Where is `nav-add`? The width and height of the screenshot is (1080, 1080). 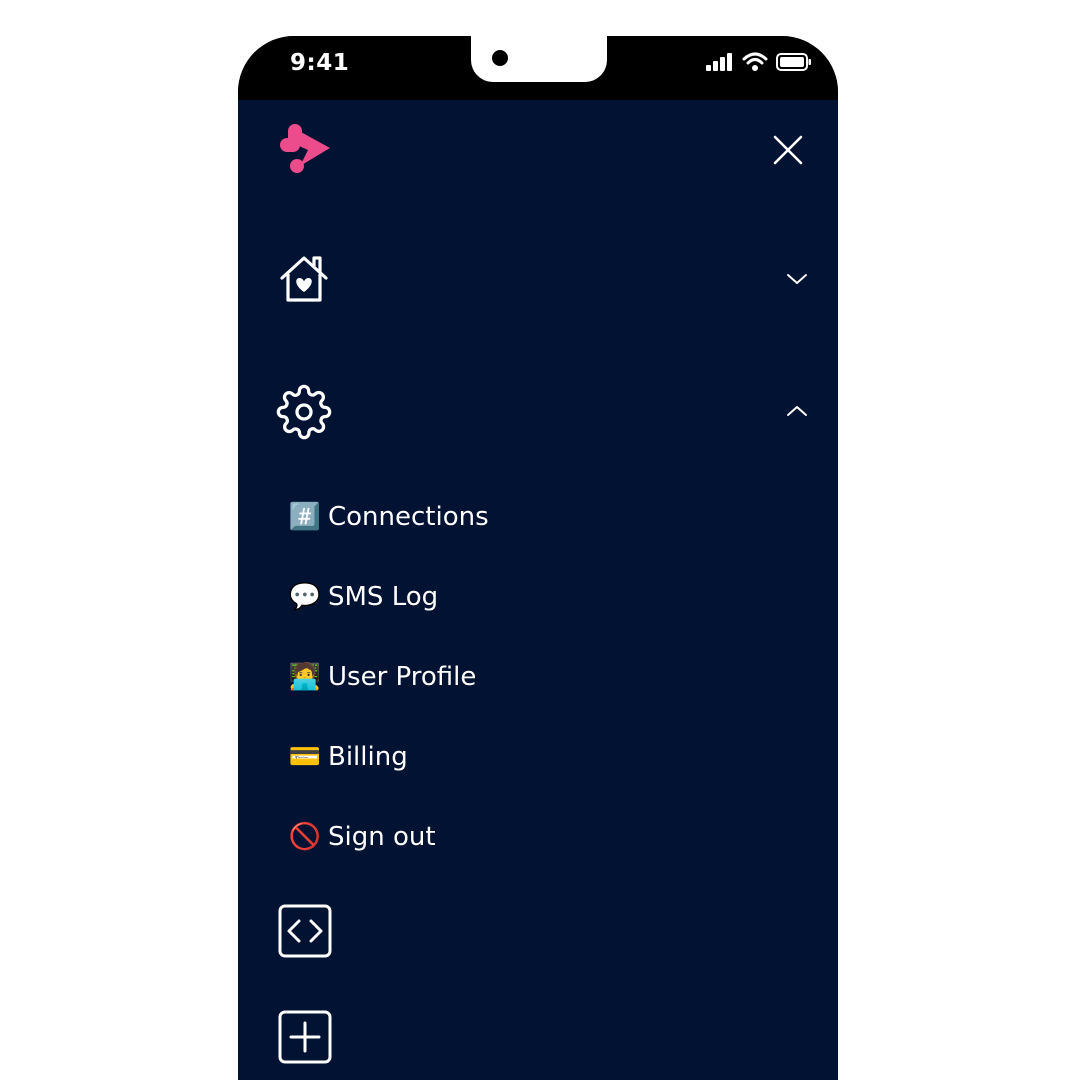
nav-add is located at coordinates (305, 1037).